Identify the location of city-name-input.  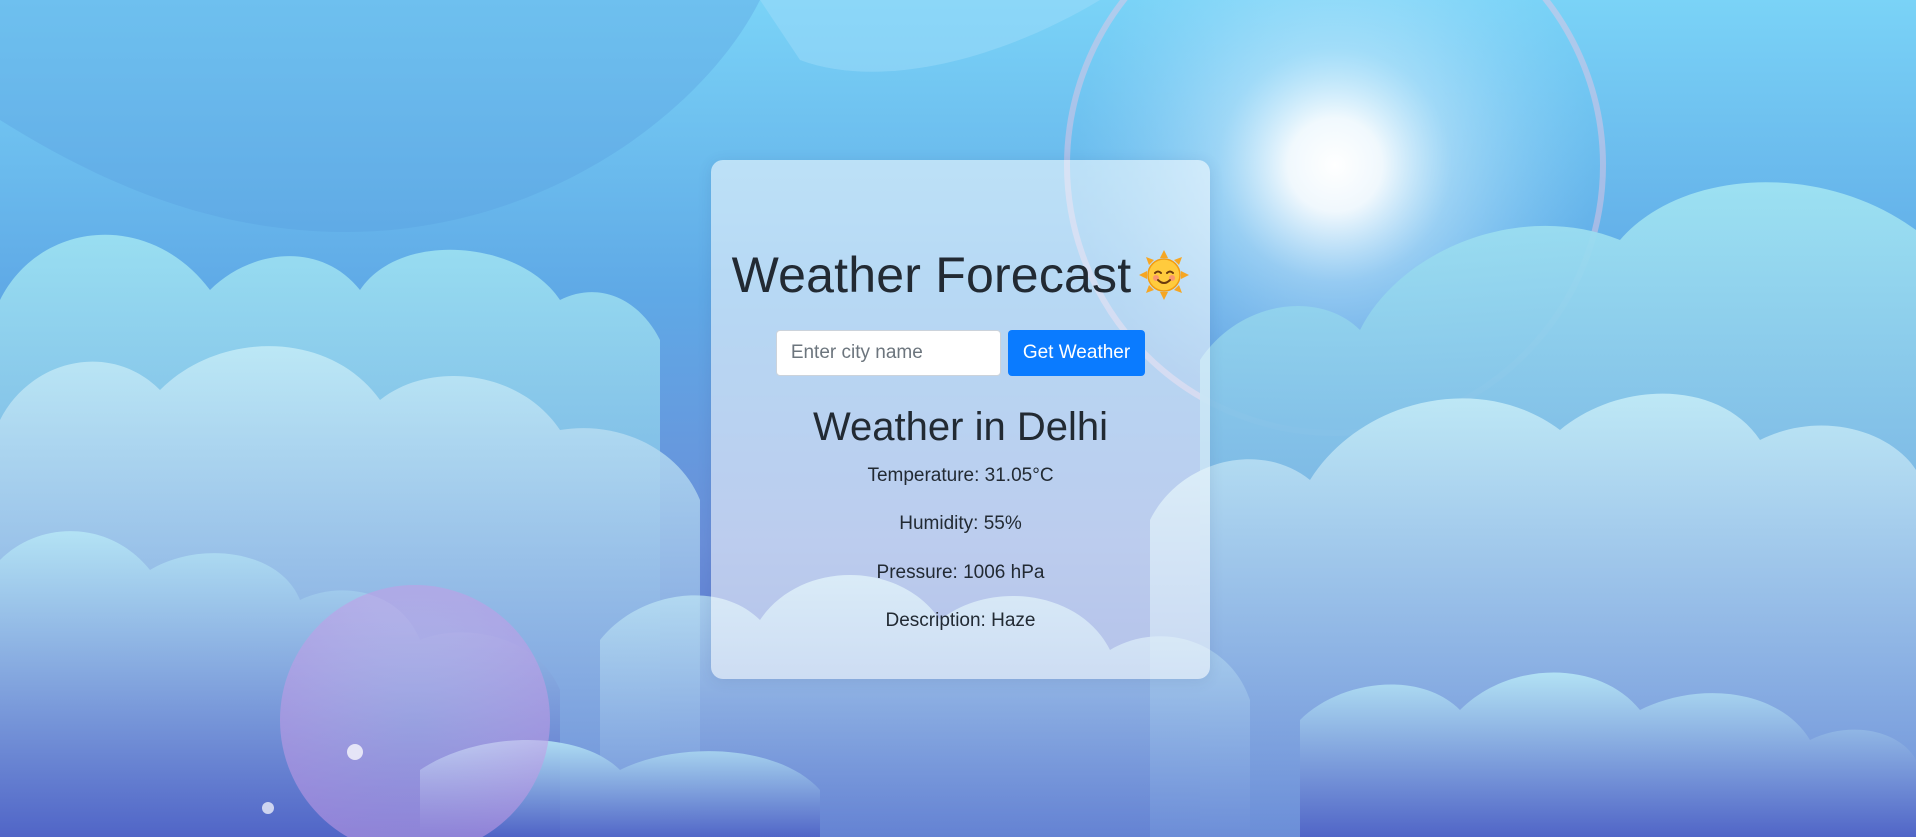
(888, 353).